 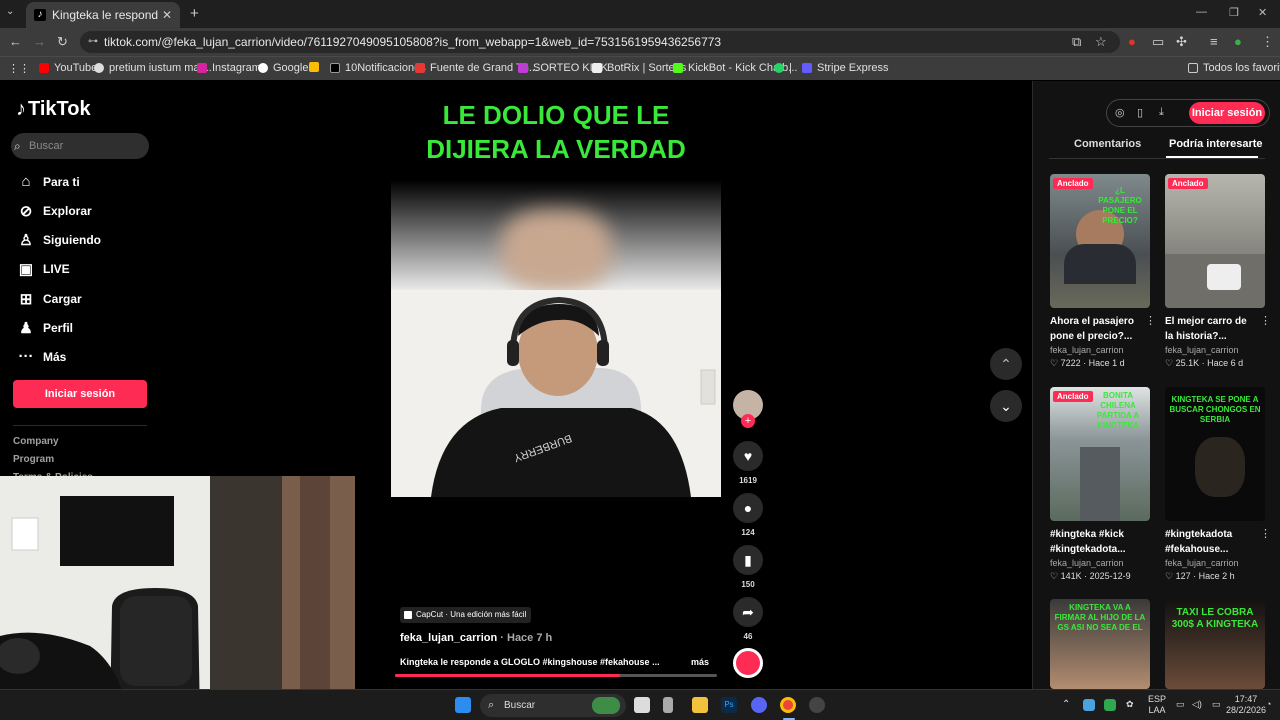 I want to click on capcut-badge: CapCut · Una edición más fácil, so click(x=466, y=615).